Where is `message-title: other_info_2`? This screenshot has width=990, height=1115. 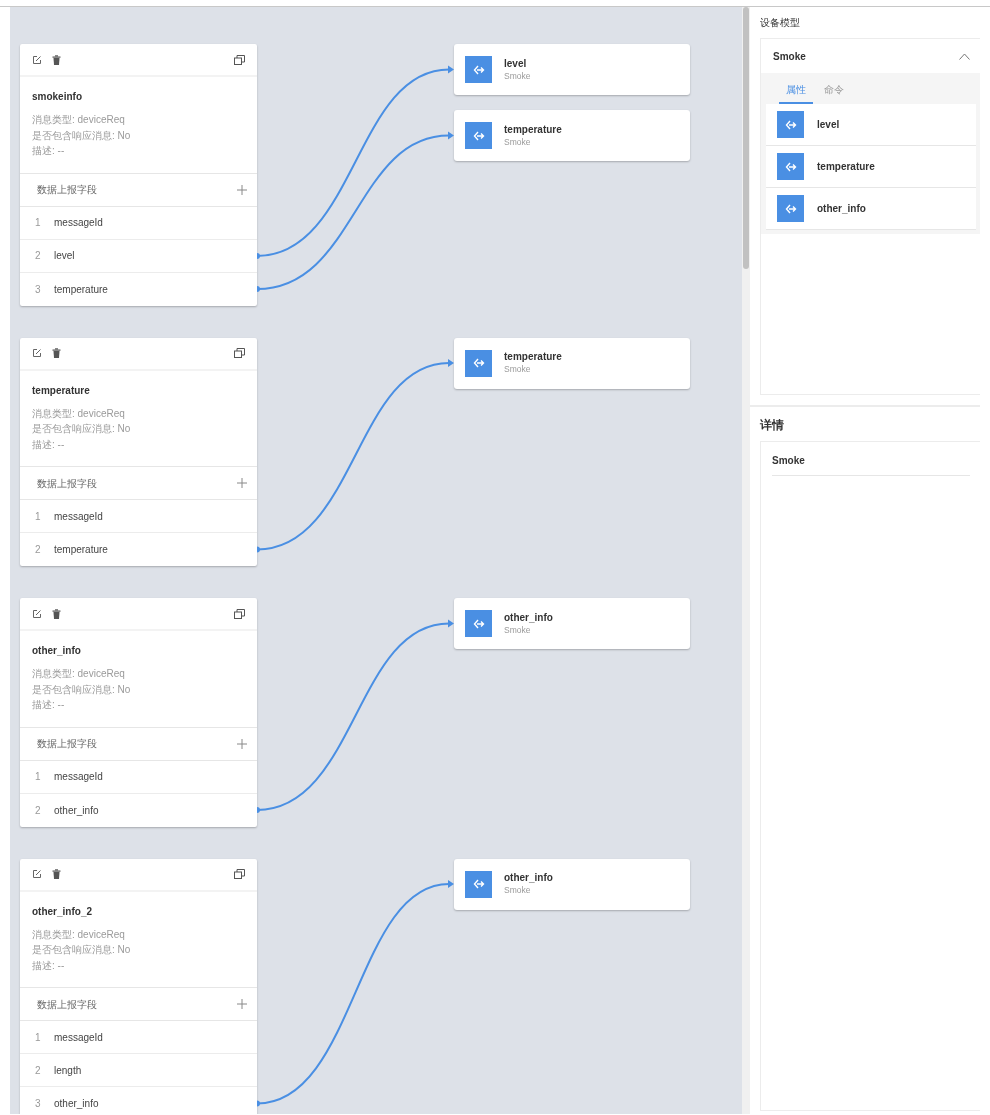 message-title: other_info_2 is located at coordinates (62, 911).